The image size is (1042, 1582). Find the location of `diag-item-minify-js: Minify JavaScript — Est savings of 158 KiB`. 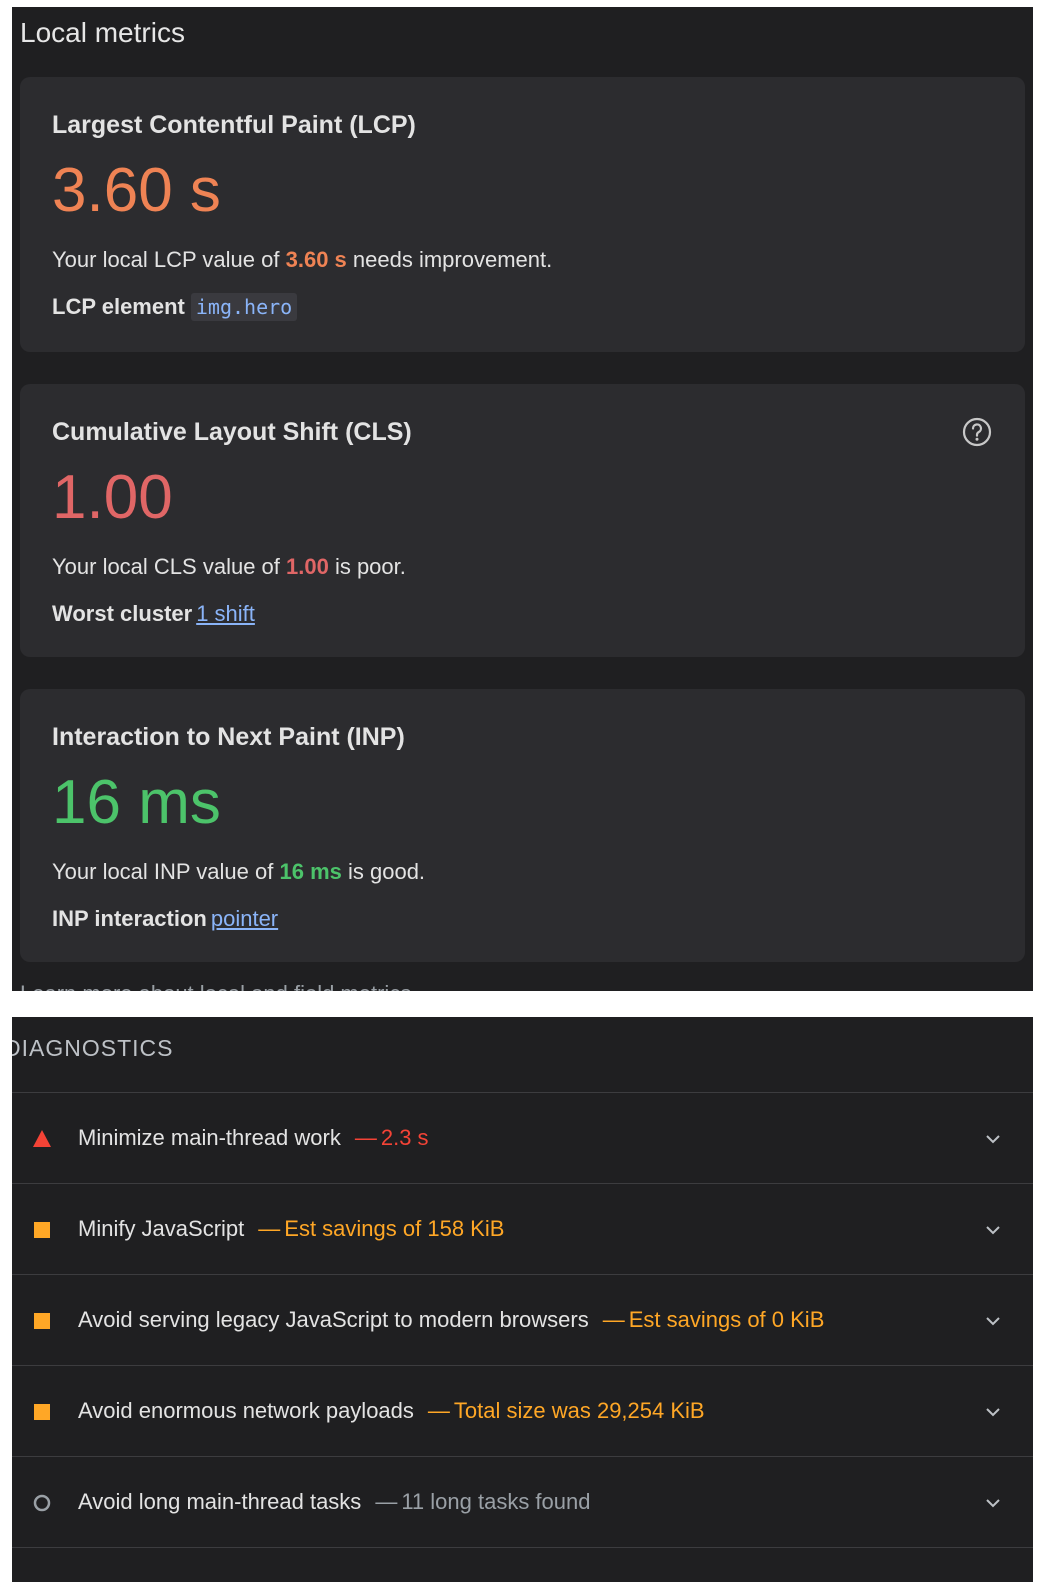

diag-item-minify-js: Minify JavaScript — Est savings of 158 KiB is located at coordinates (522, 1229).